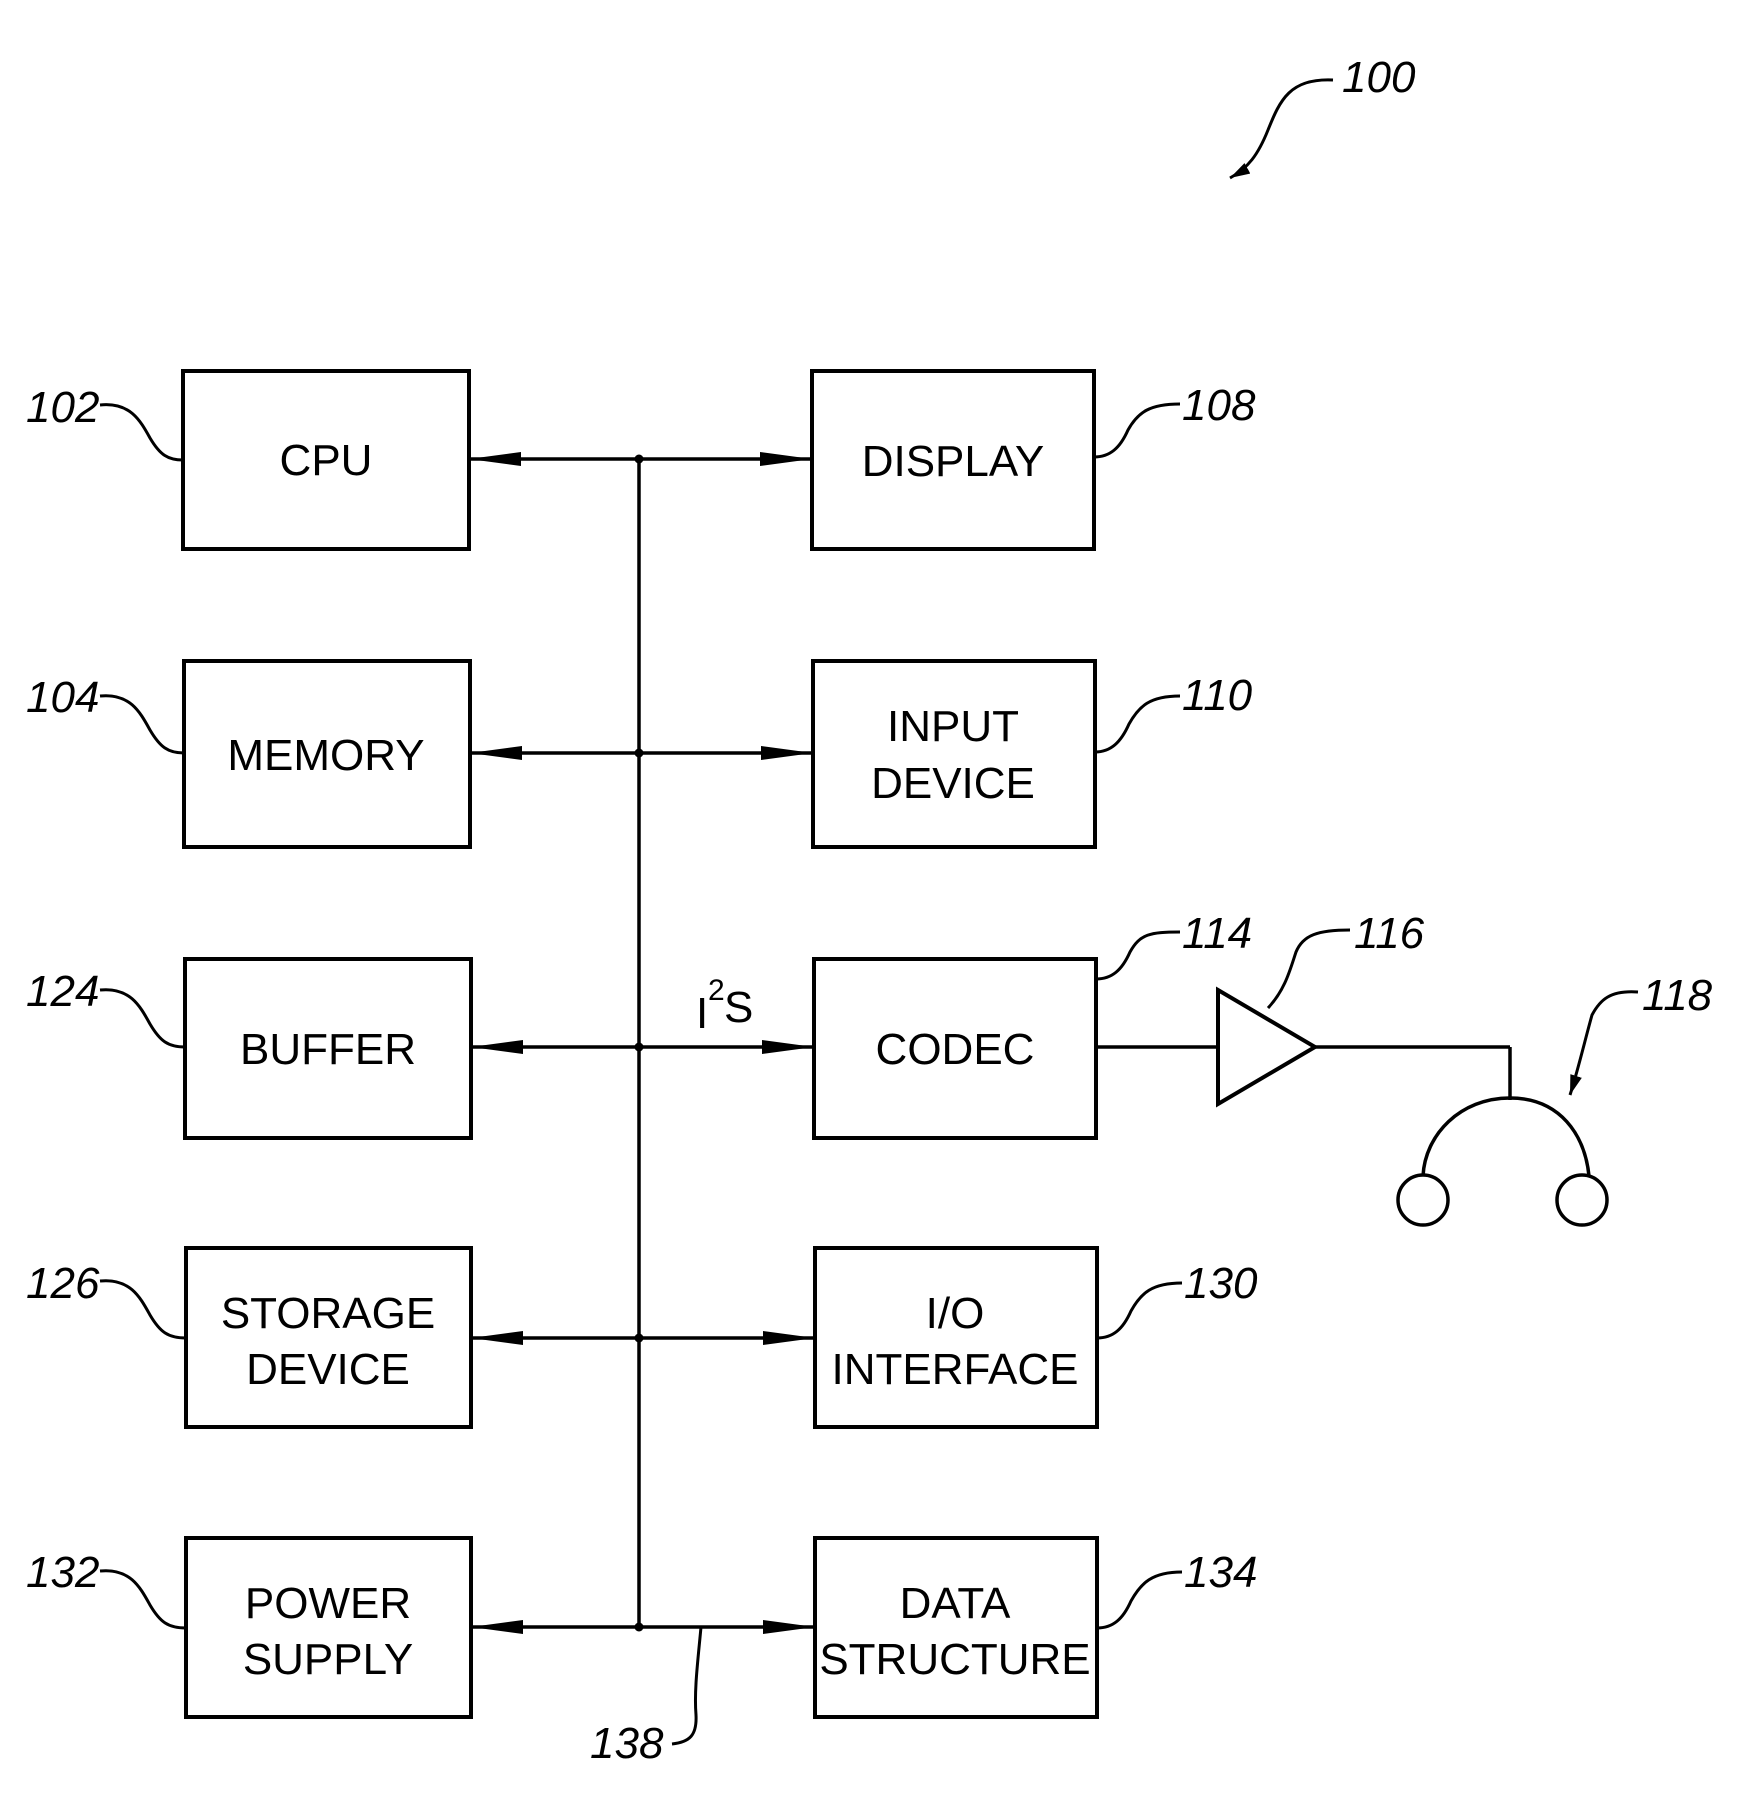 Image resolution: width=1763 pixels, height=1807 pixels. Describe the element at coordinates (143, 1309) in the screenshot. I see `storage-ref-leader` at that location.